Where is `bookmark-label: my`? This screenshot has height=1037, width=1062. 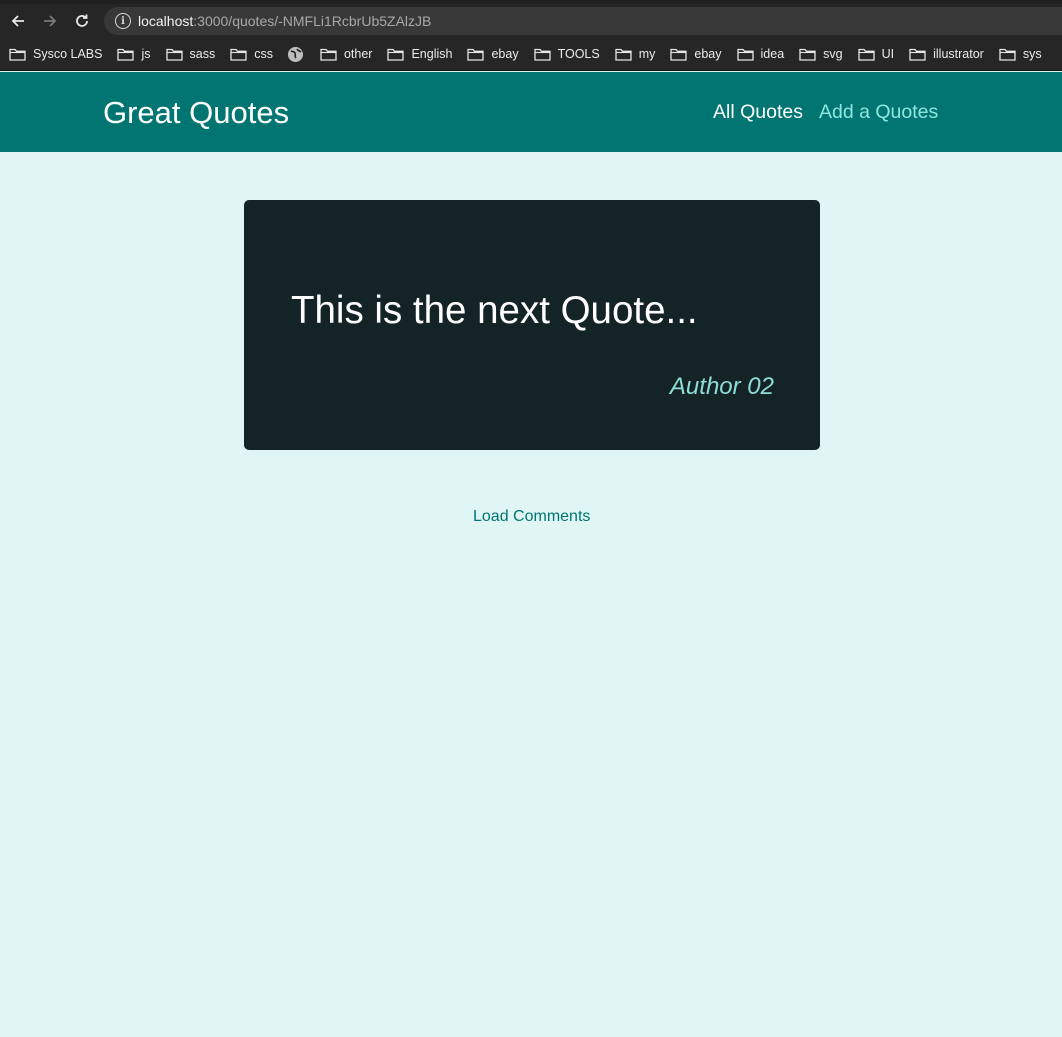 bookmark-label: my is located at coordinates (647, 54).